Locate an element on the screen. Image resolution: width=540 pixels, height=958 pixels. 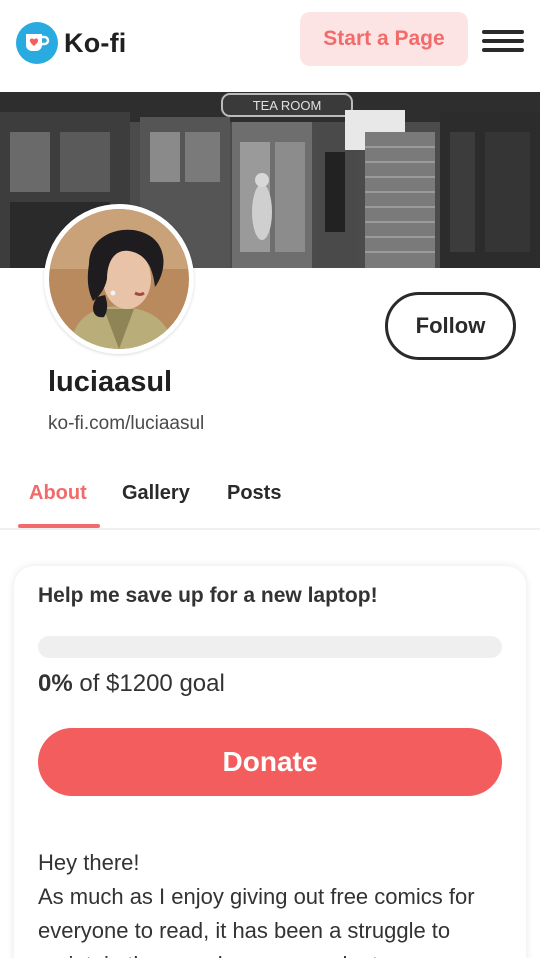
goal-percent: 0% is located at coordinates (55, 683).